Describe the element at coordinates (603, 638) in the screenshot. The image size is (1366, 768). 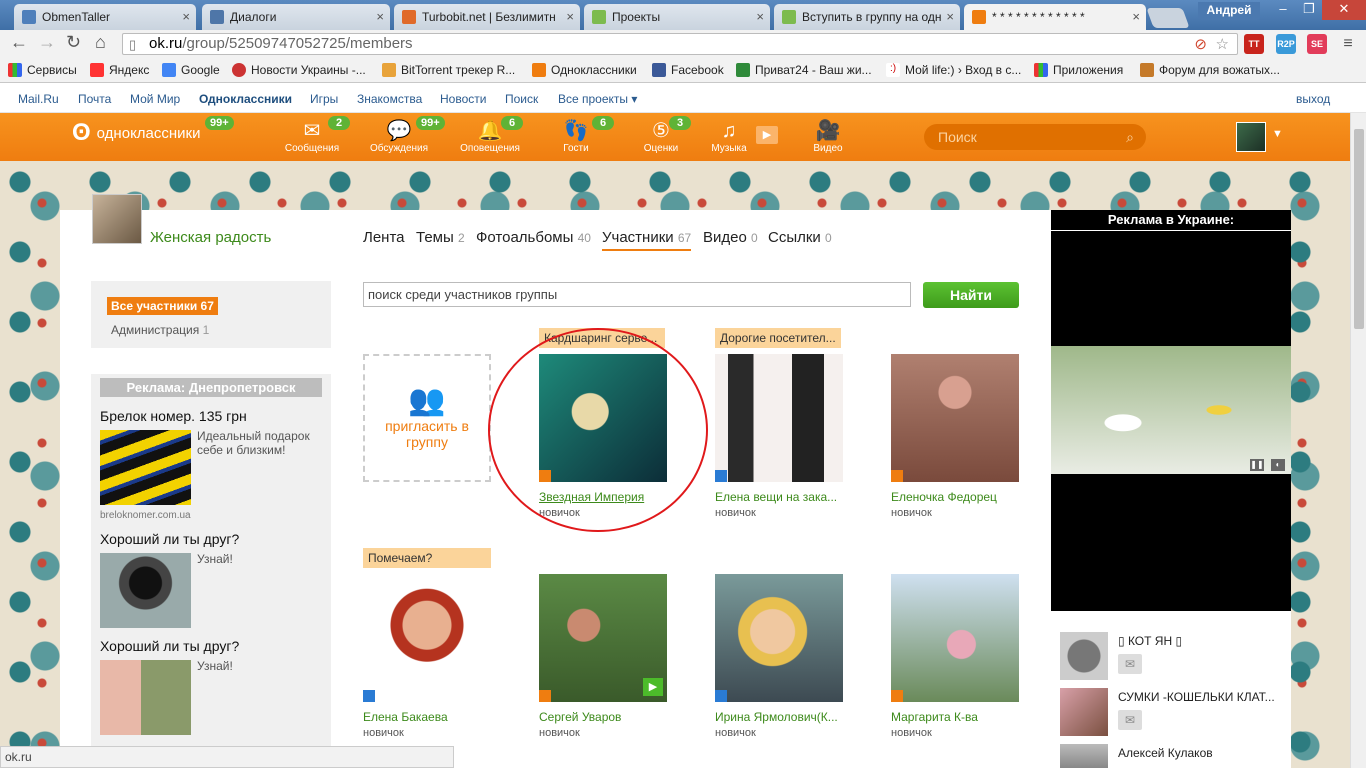
I see `member-photo: ▶` at that location.